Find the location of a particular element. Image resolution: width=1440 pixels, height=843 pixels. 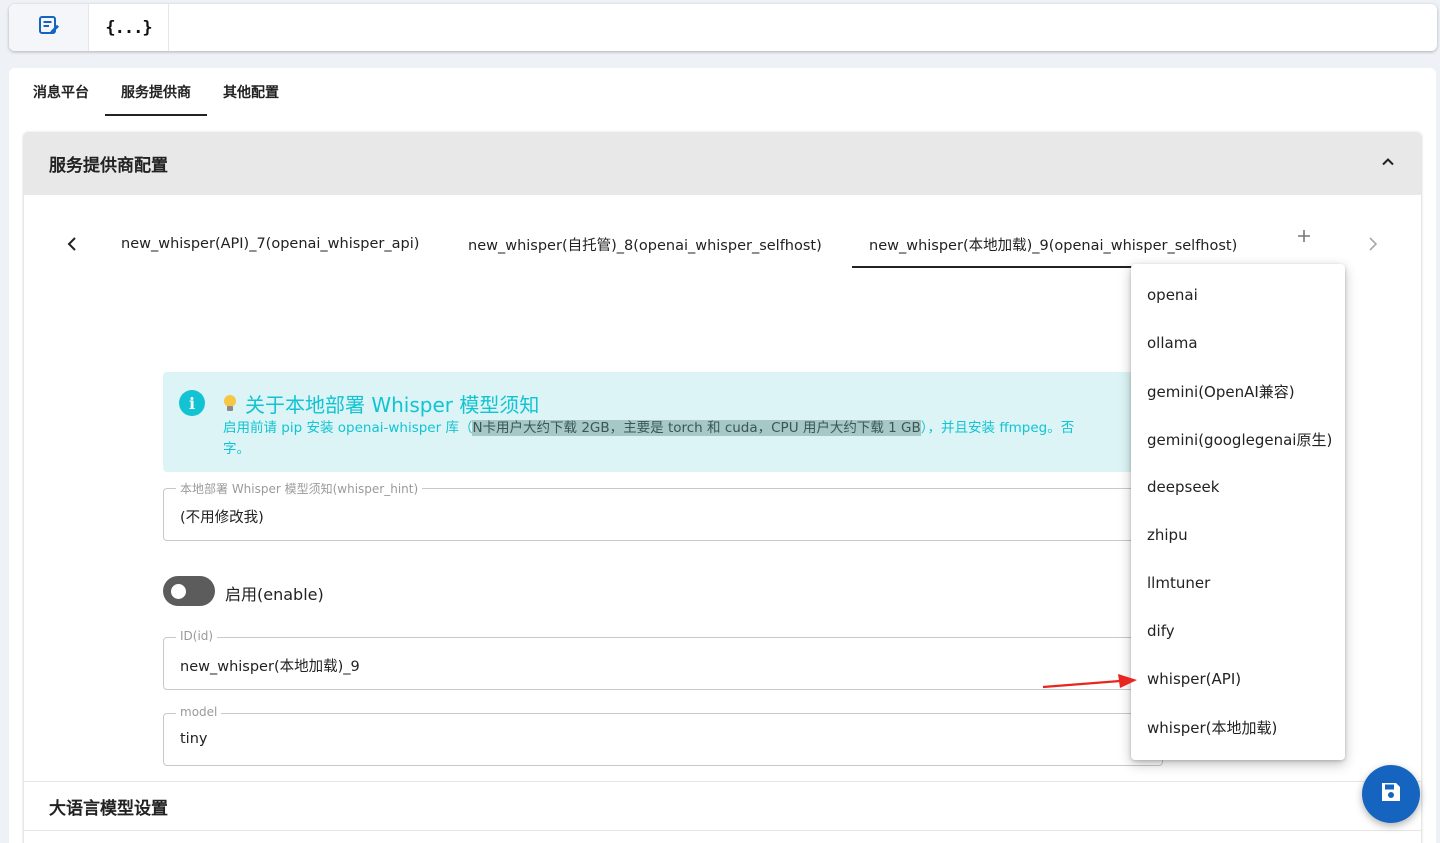

add-provider-button is located at coordinates (1304, 236).